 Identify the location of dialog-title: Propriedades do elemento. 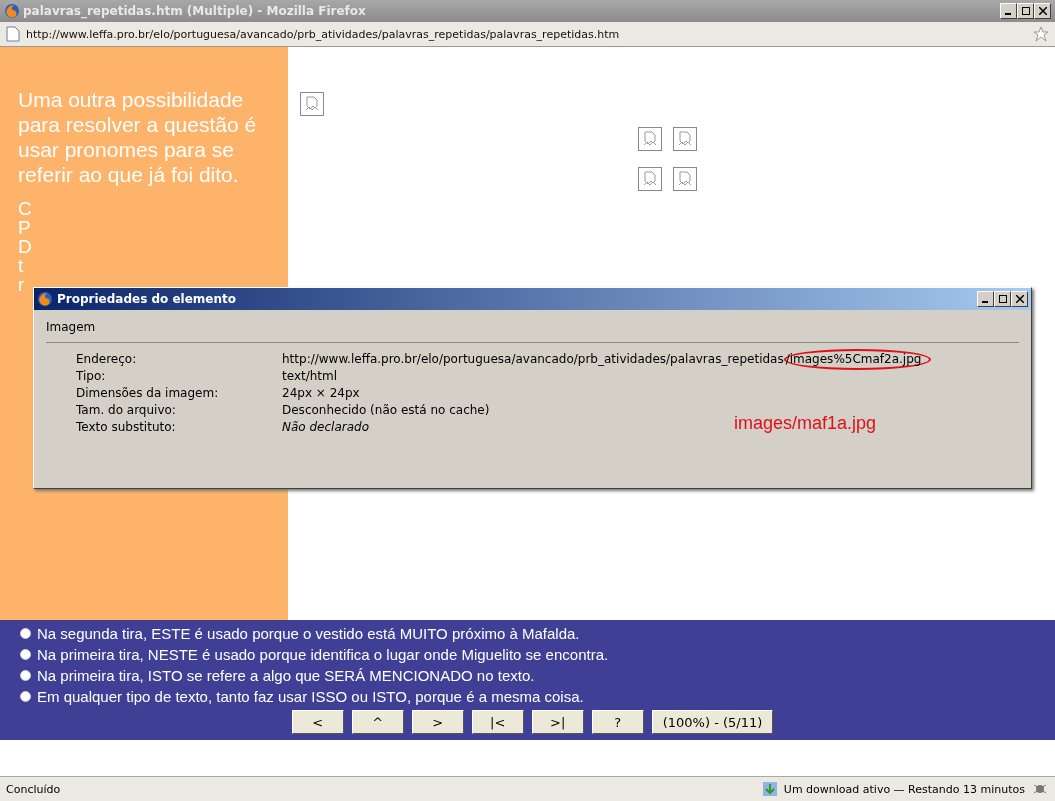
(147, 299).